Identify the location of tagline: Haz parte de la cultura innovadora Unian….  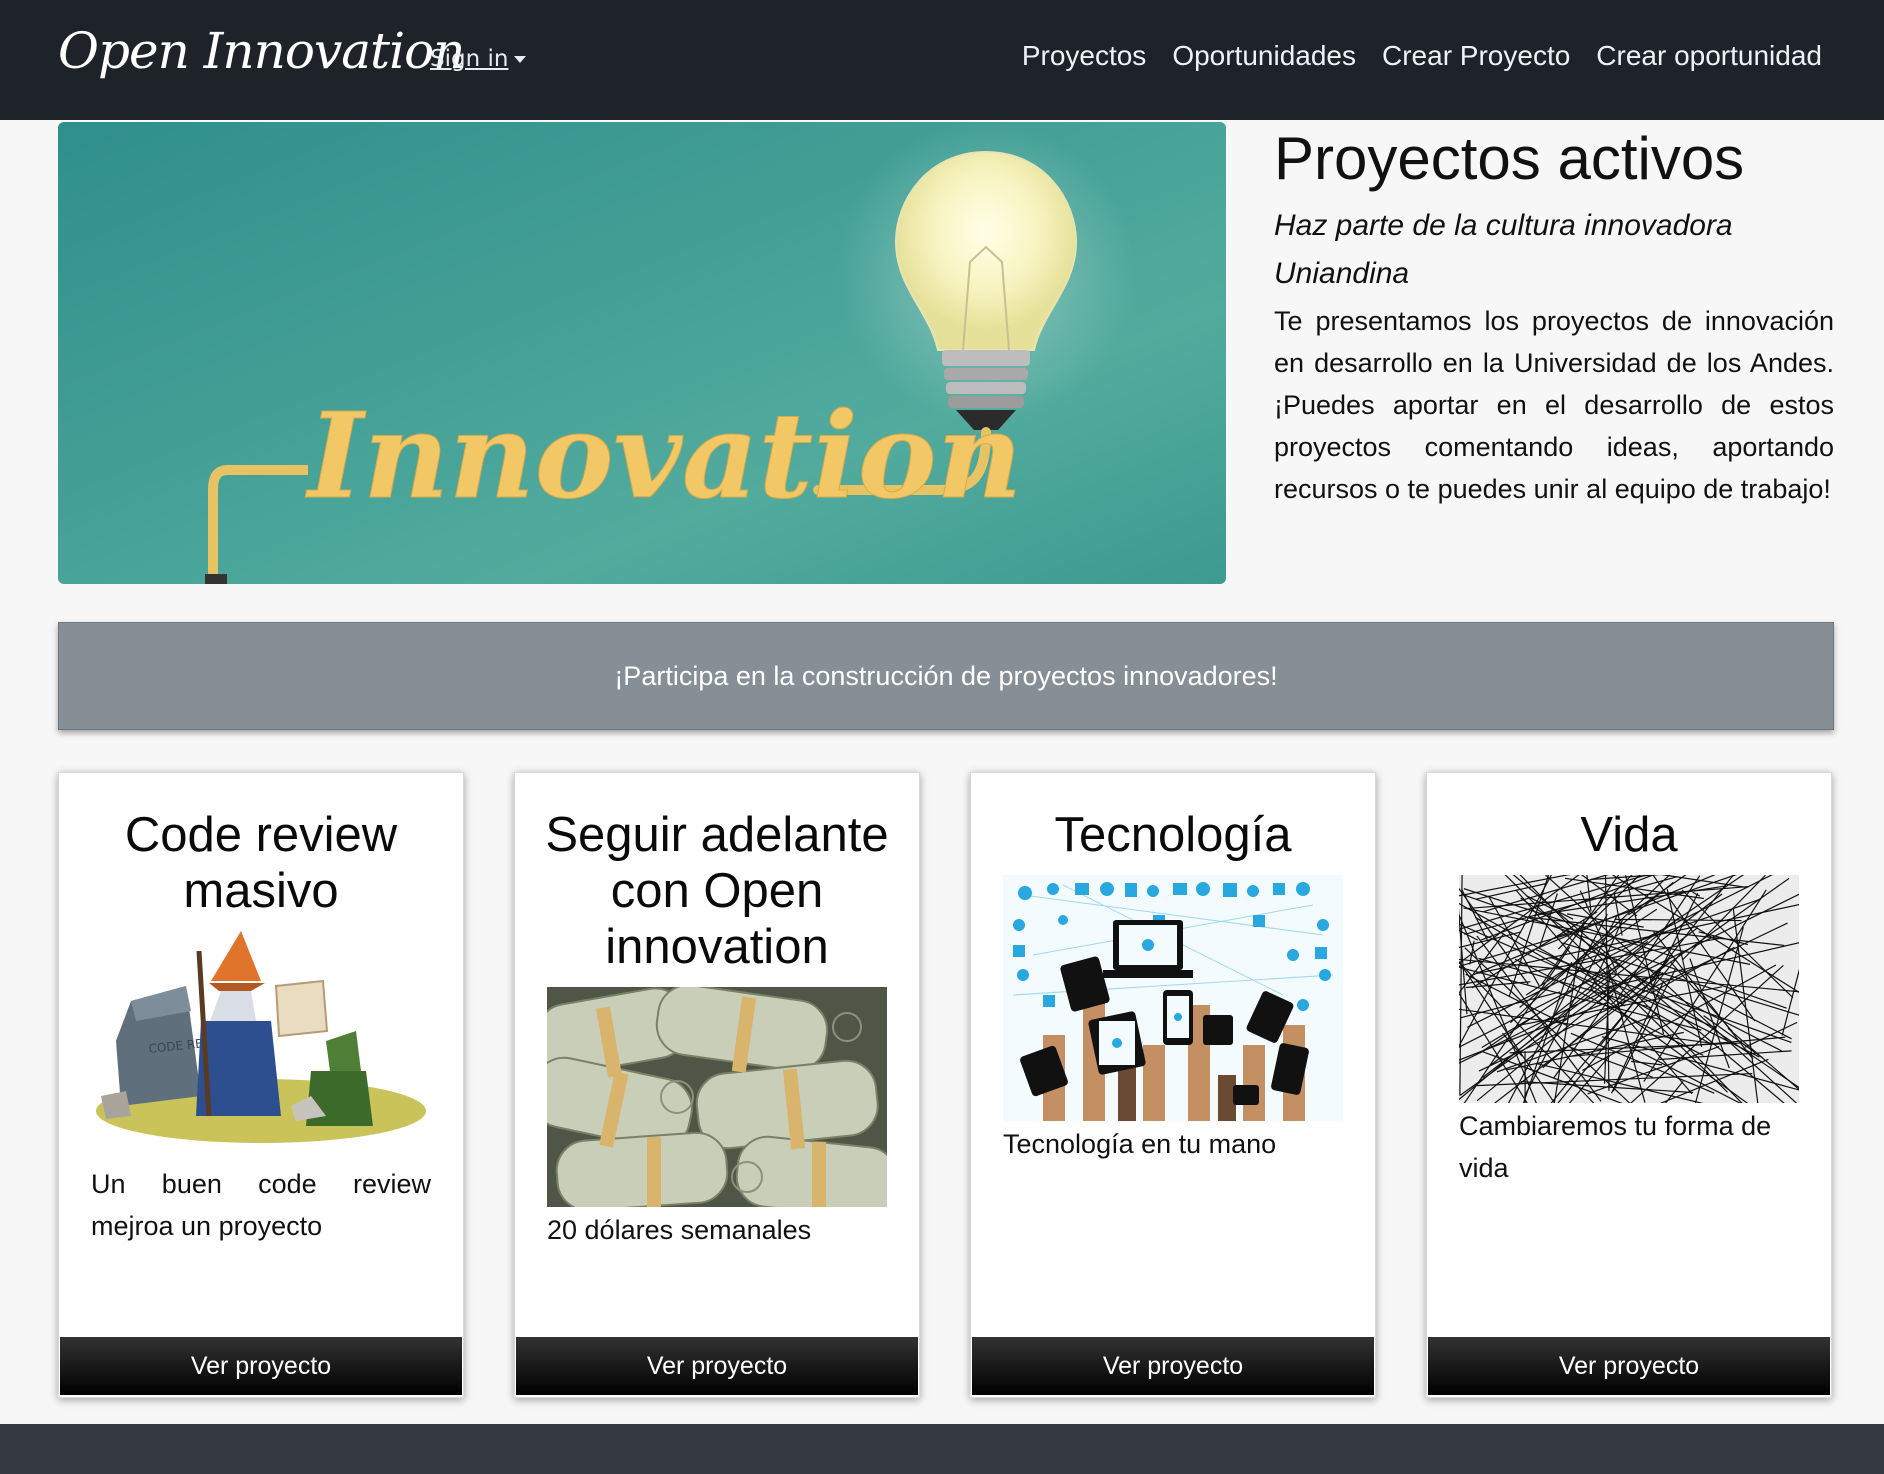
(1503, 249).